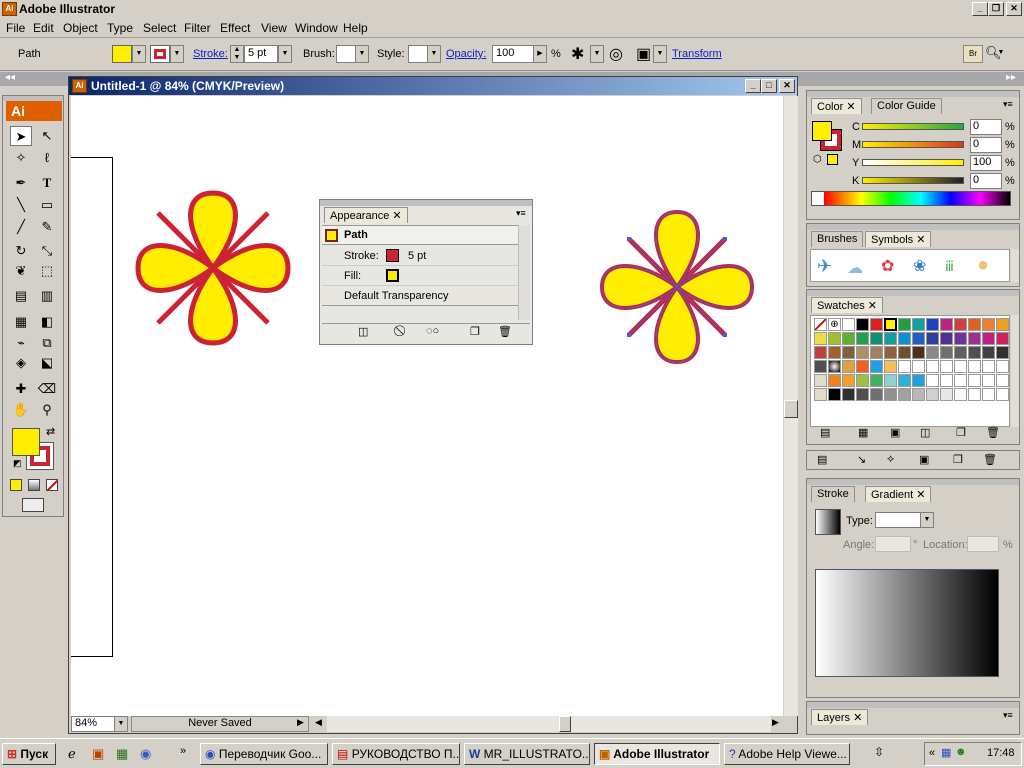  Describe the element at coordinates (961, 752) in the screenshot. I see `tray-app-icon: ☻` at that location.